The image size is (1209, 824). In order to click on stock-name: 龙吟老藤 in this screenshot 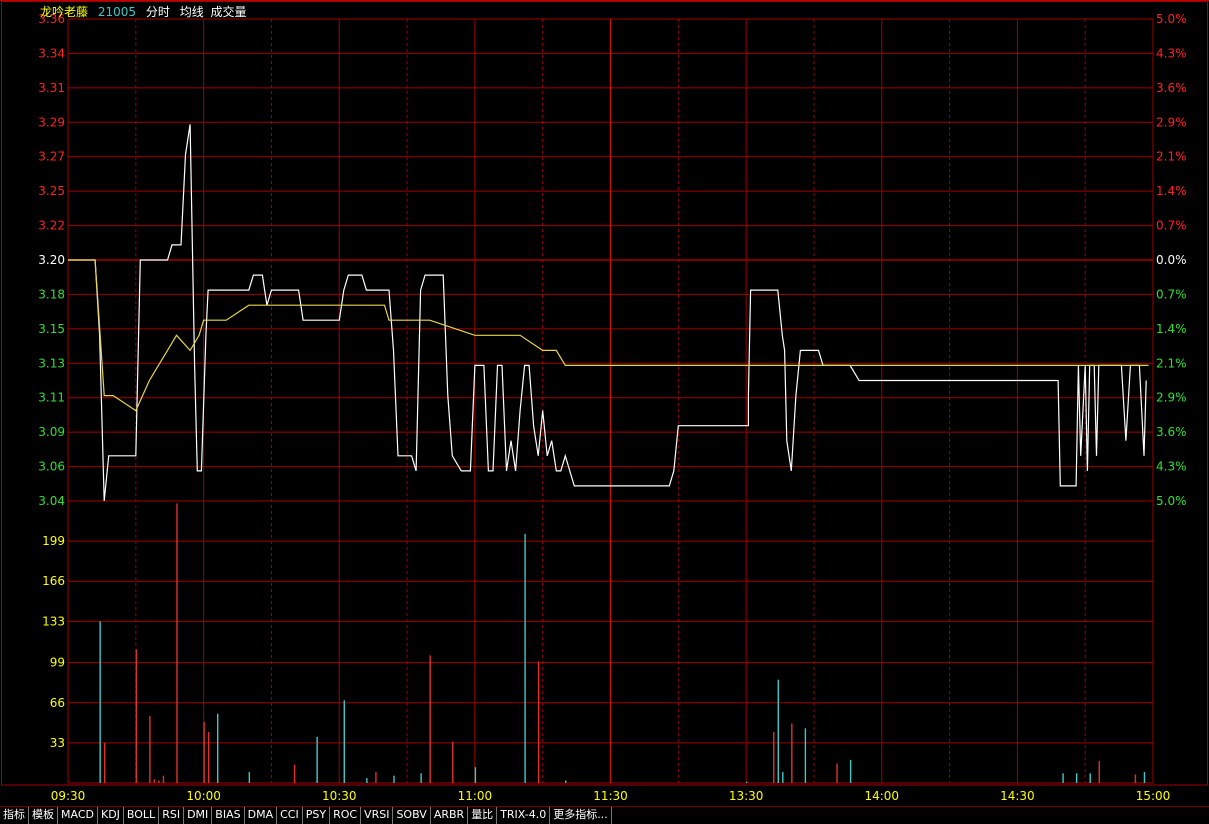, I will do `click(64, 12)`.